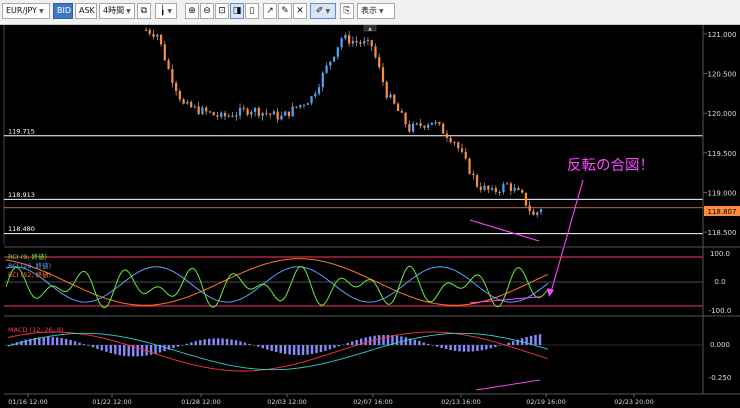 This screenshot has height=408, width=740. I want to click on zoom-out-icon: ⊖, so click(207, 11).